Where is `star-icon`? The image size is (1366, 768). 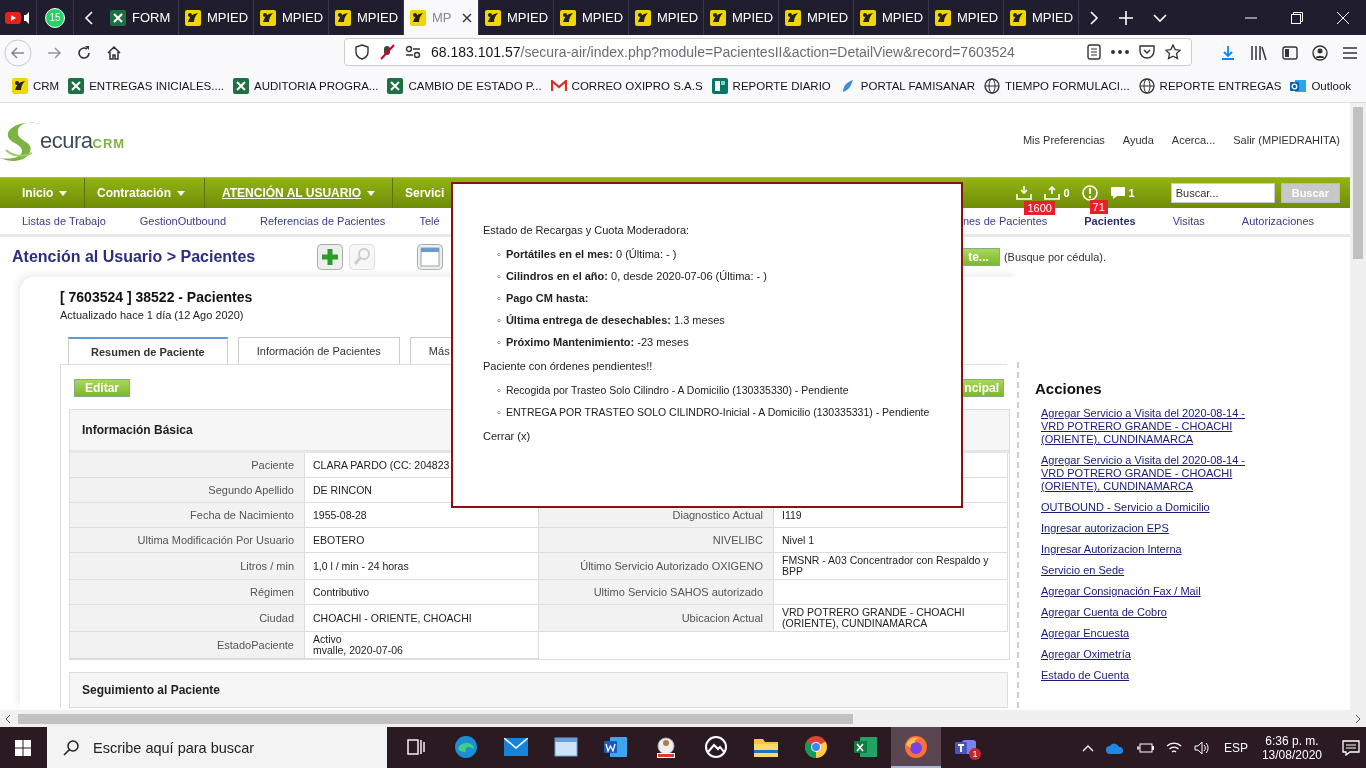
star-icon is located at coordinates (1173, 52).